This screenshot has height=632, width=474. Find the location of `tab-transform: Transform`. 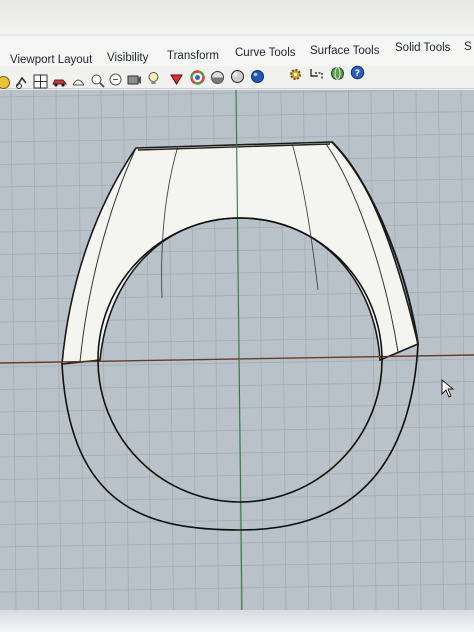

tab-transform: Transform is located at coordinates (193, 56).